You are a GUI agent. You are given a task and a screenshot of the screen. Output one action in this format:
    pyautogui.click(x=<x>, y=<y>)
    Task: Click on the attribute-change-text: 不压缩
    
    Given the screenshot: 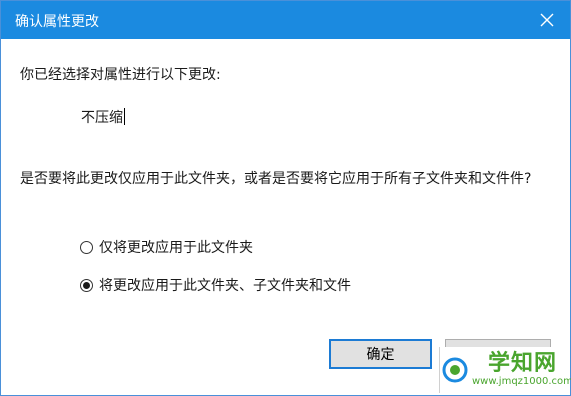 What is the action you would take?
    pyautogui.click(x=102, y=118)
    